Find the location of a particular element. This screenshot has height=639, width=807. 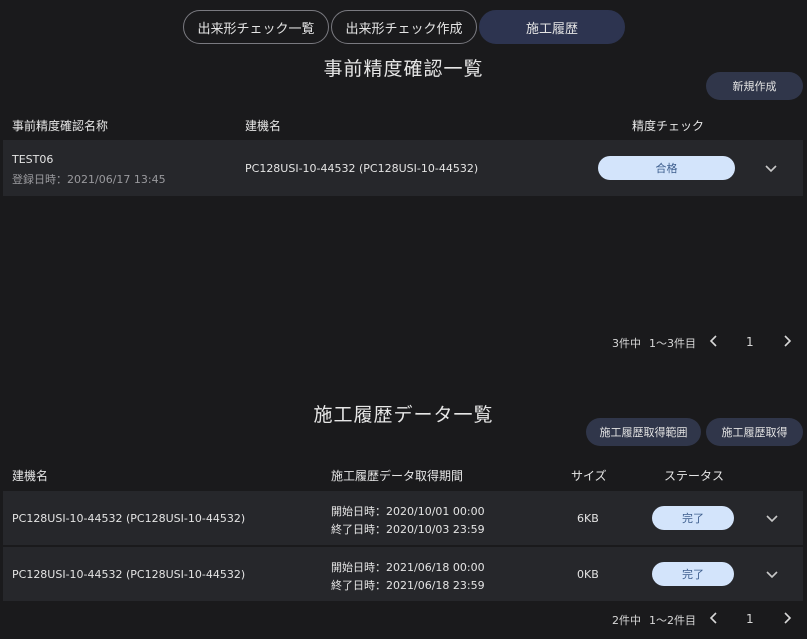

new-button: 新規作成 is located at coordinates (754, 86).